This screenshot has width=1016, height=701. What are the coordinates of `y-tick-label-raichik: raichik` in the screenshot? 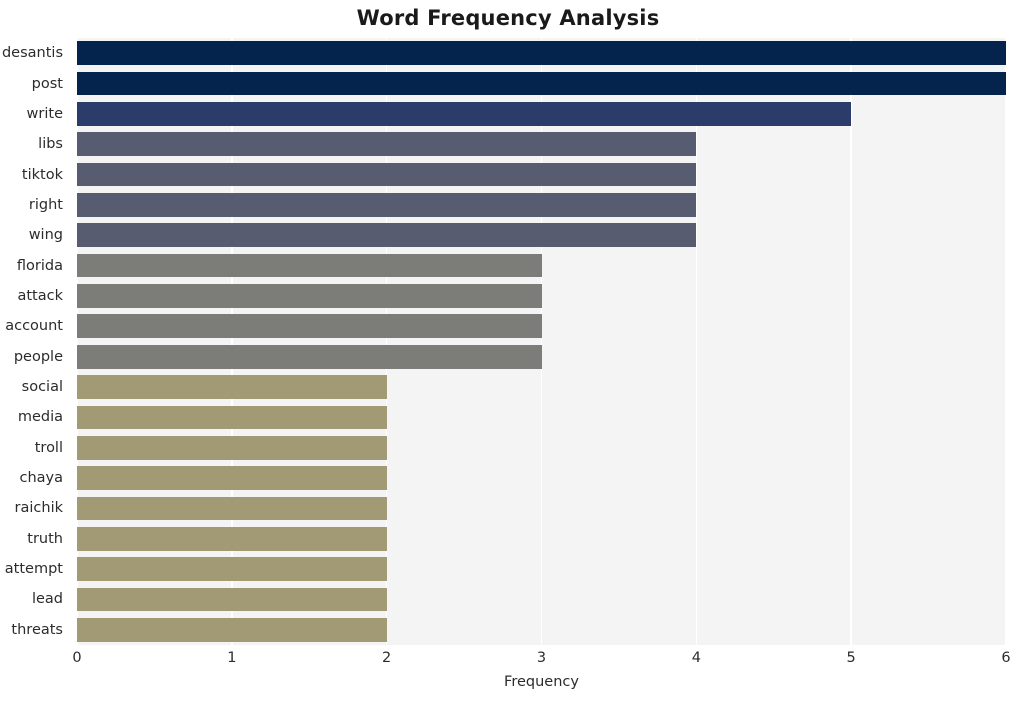 It's located at (38, 508).